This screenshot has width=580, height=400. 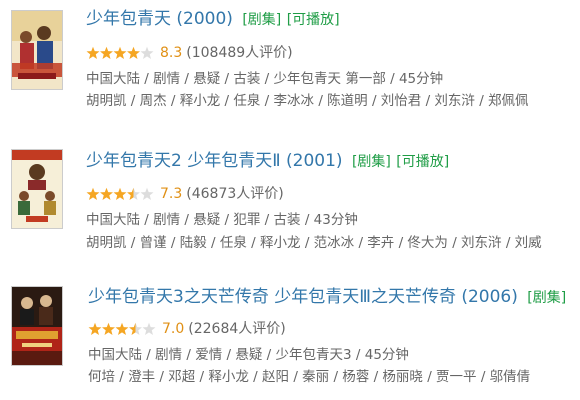 I want to click on tag-playable-2: [可播放], so click(x=422, y=162).